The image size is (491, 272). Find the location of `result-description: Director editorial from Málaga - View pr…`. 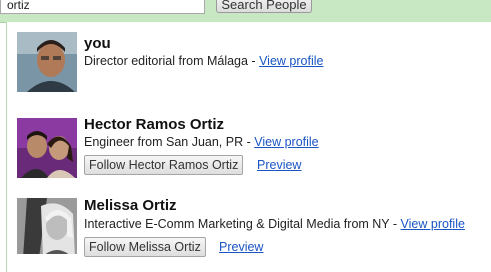

result-description: Director editorial from Málaga - View pr… is located at coordinates (203, 61).